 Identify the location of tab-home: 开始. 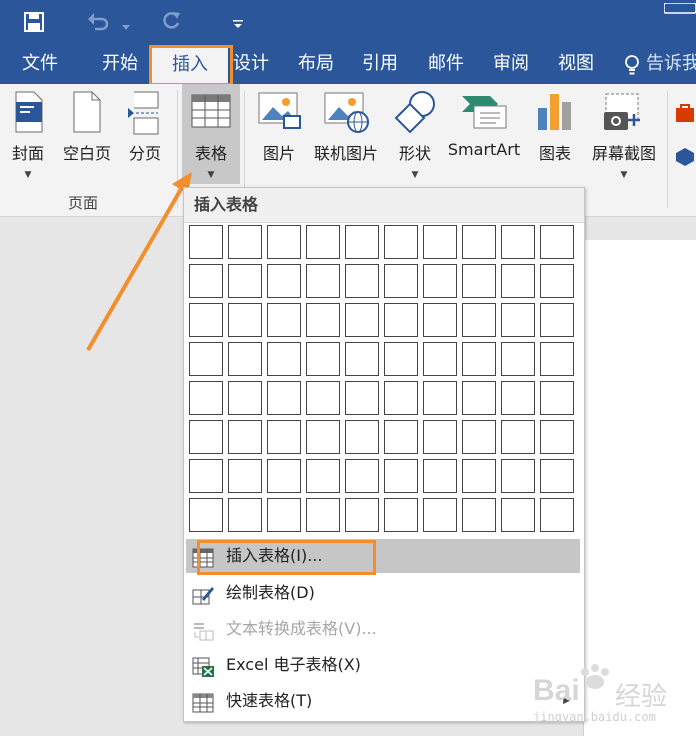
(120, 64).